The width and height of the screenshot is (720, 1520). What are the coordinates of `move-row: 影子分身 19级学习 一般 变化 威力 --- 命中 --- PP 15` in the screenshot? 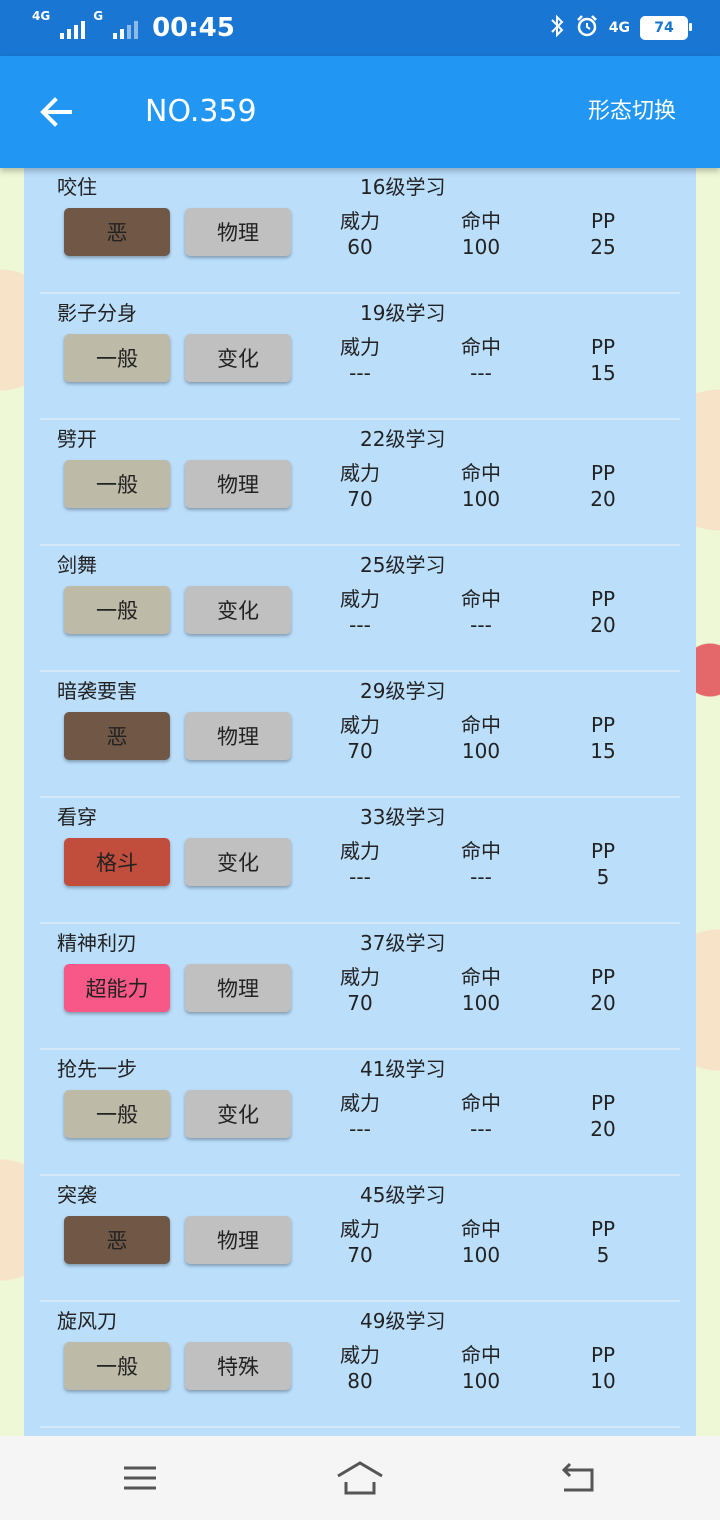 It's located at (360, 357).